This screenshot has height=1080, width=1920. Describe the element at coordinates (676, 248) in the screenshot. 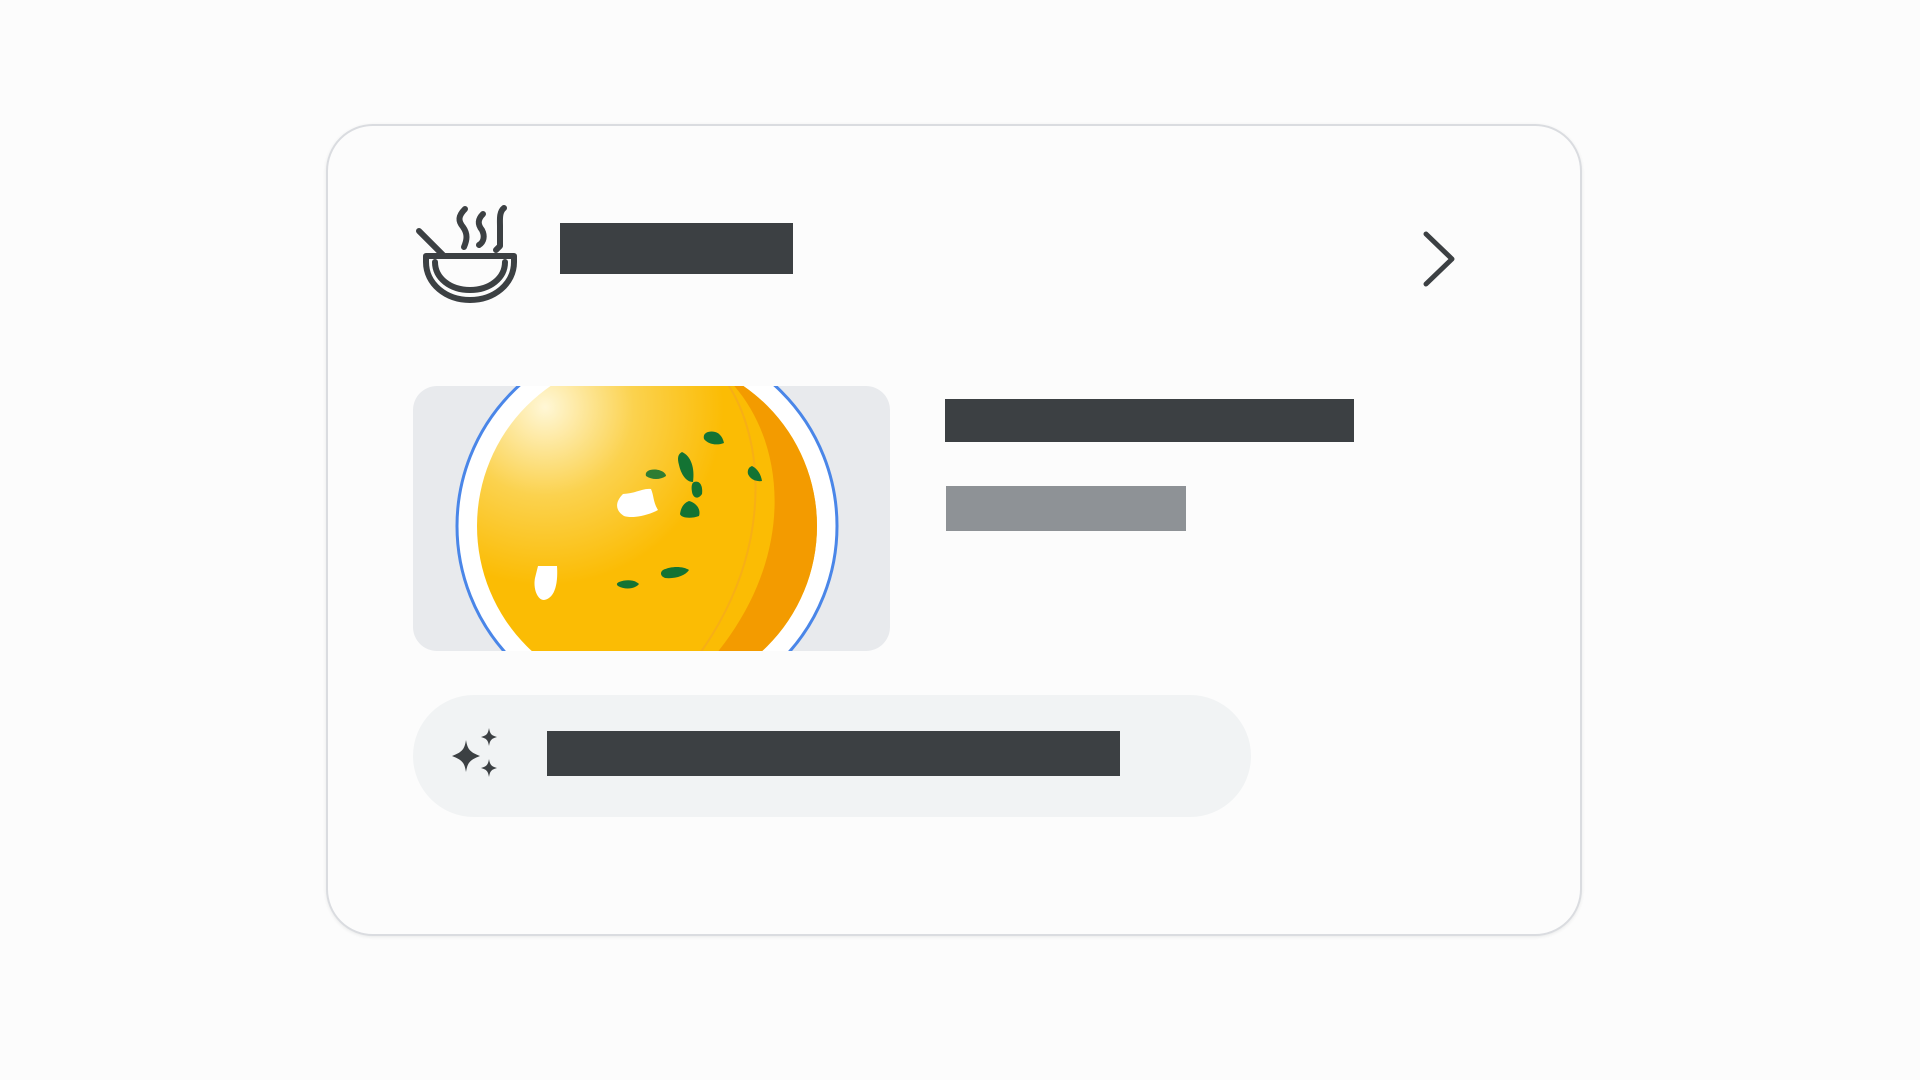

I see `header-title-redacted` at that location.